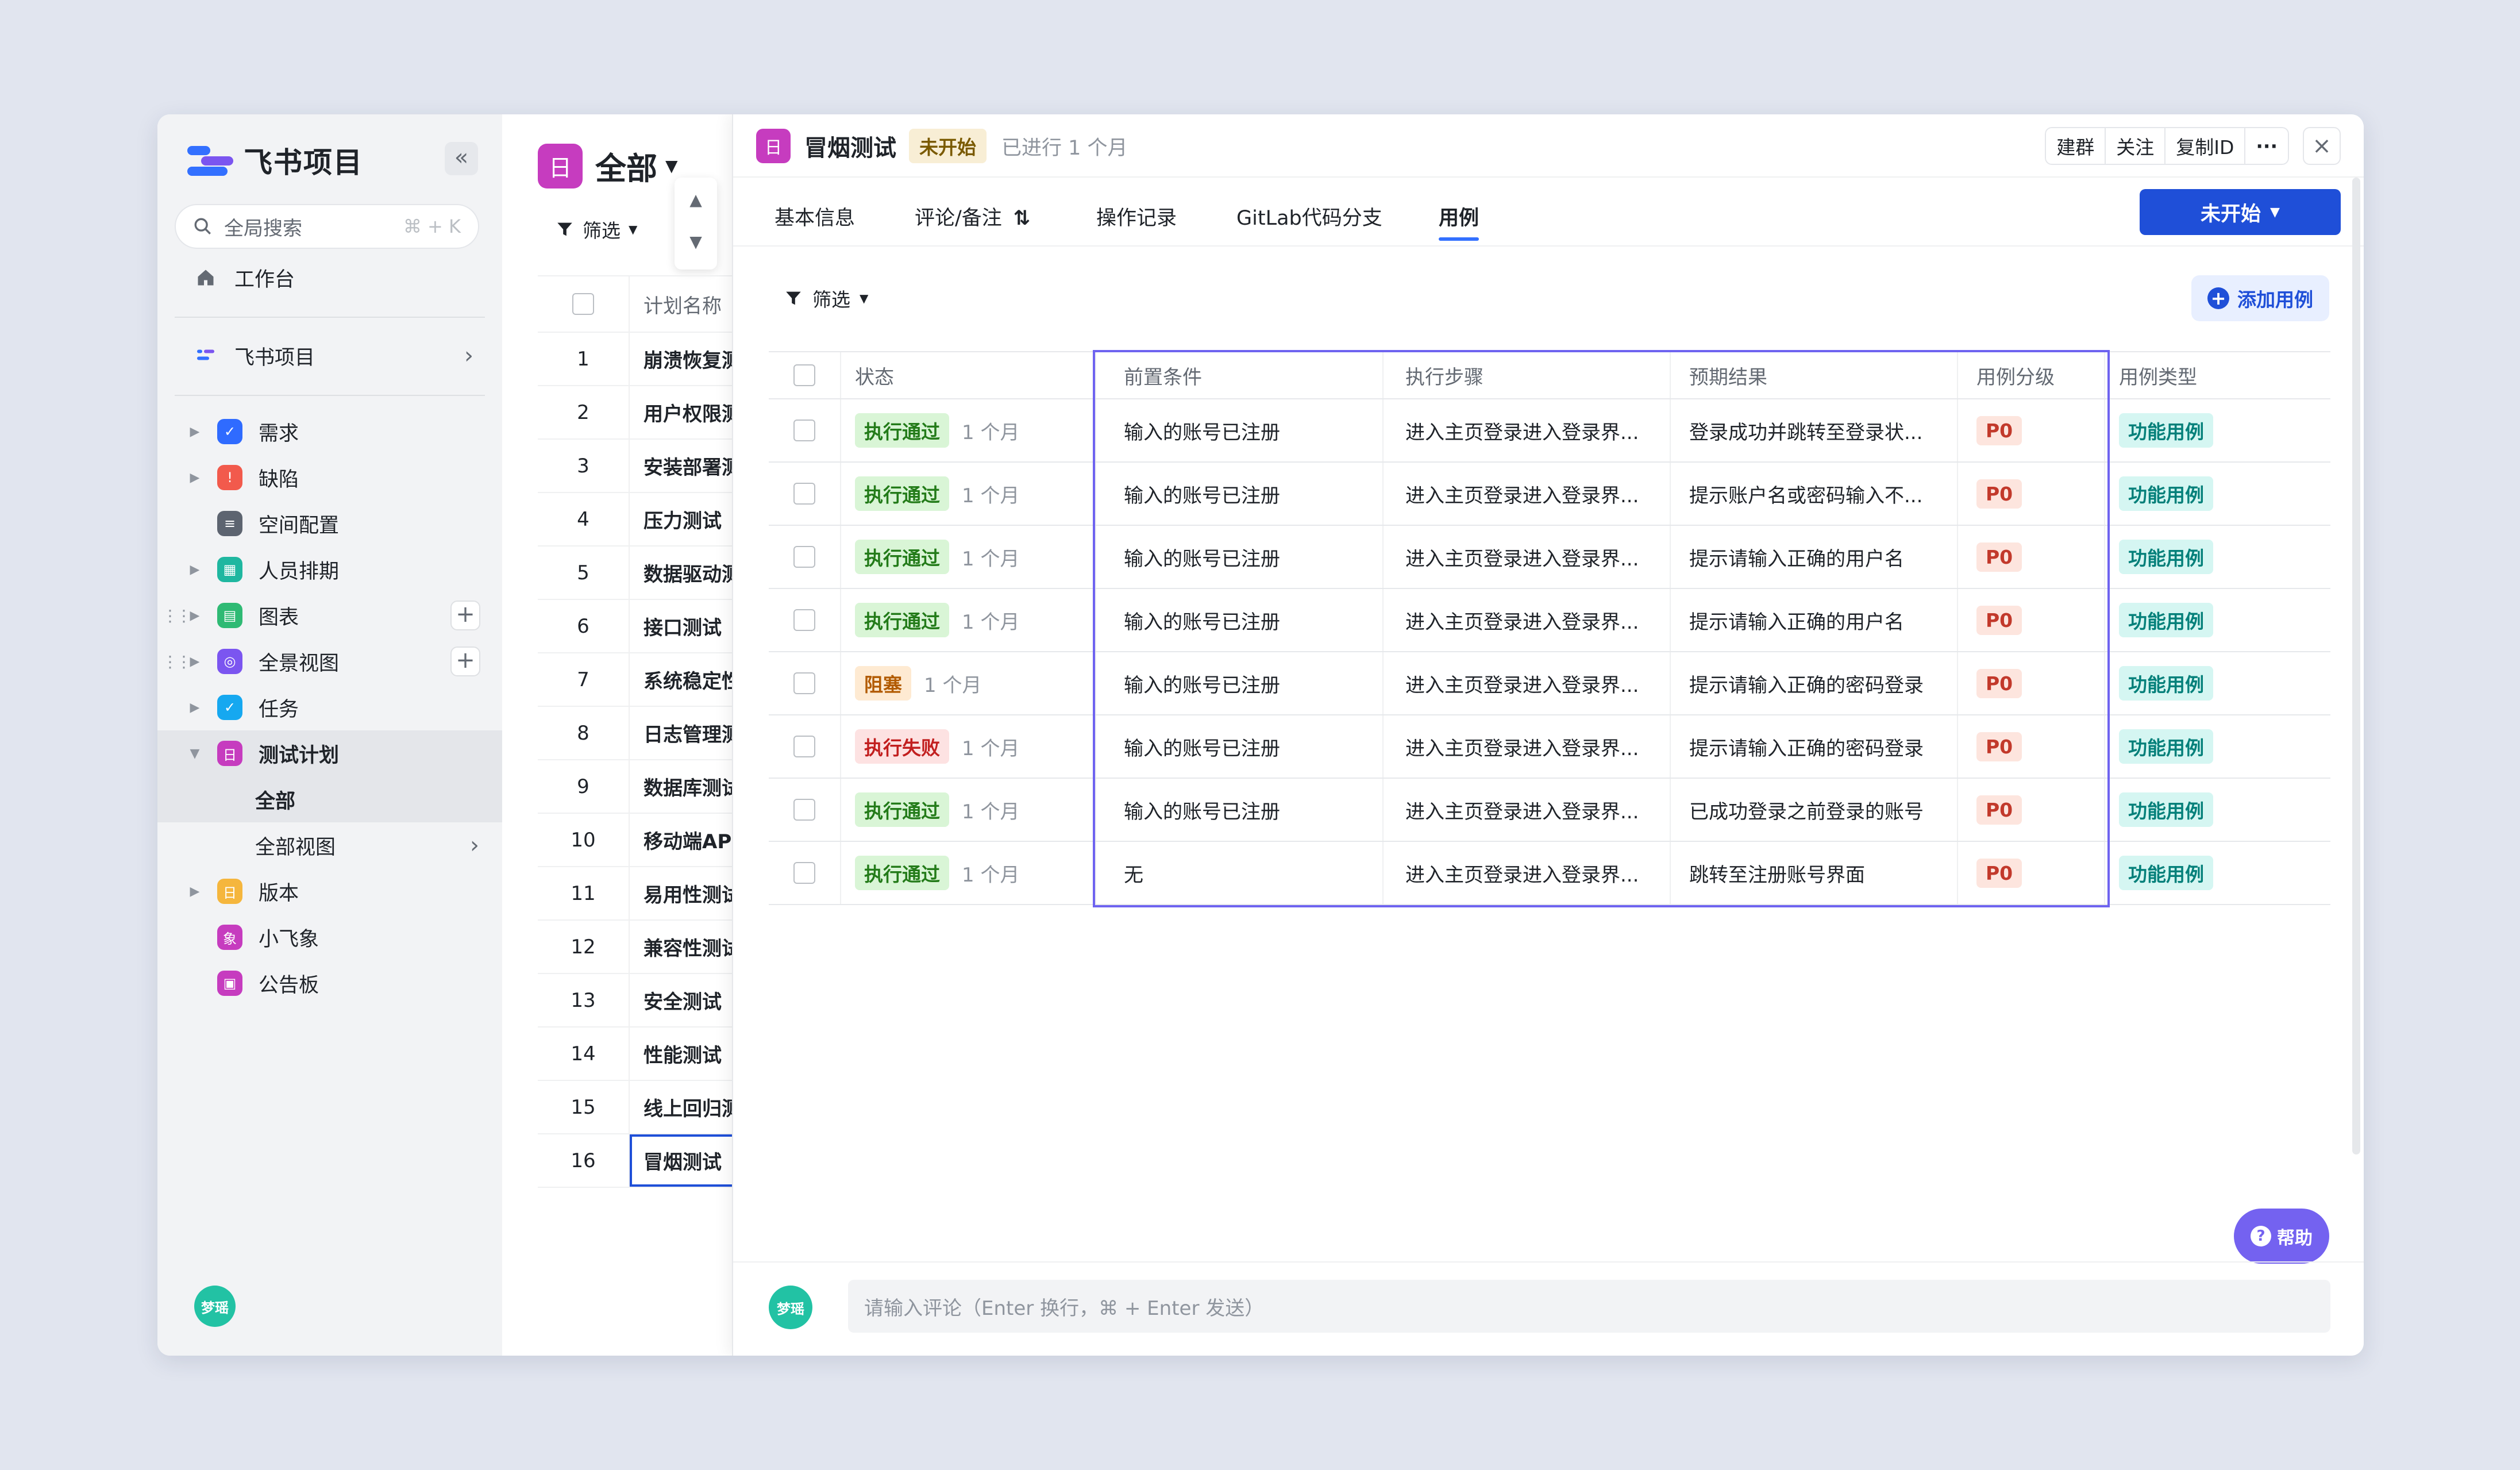 Image resolution: width=2520 pixels, height=1470 pixels. What do you see at coordinates (696, 224) in the screenshot?
I see `sort-control: ▲ ▼` at bounding box center [696, 224].